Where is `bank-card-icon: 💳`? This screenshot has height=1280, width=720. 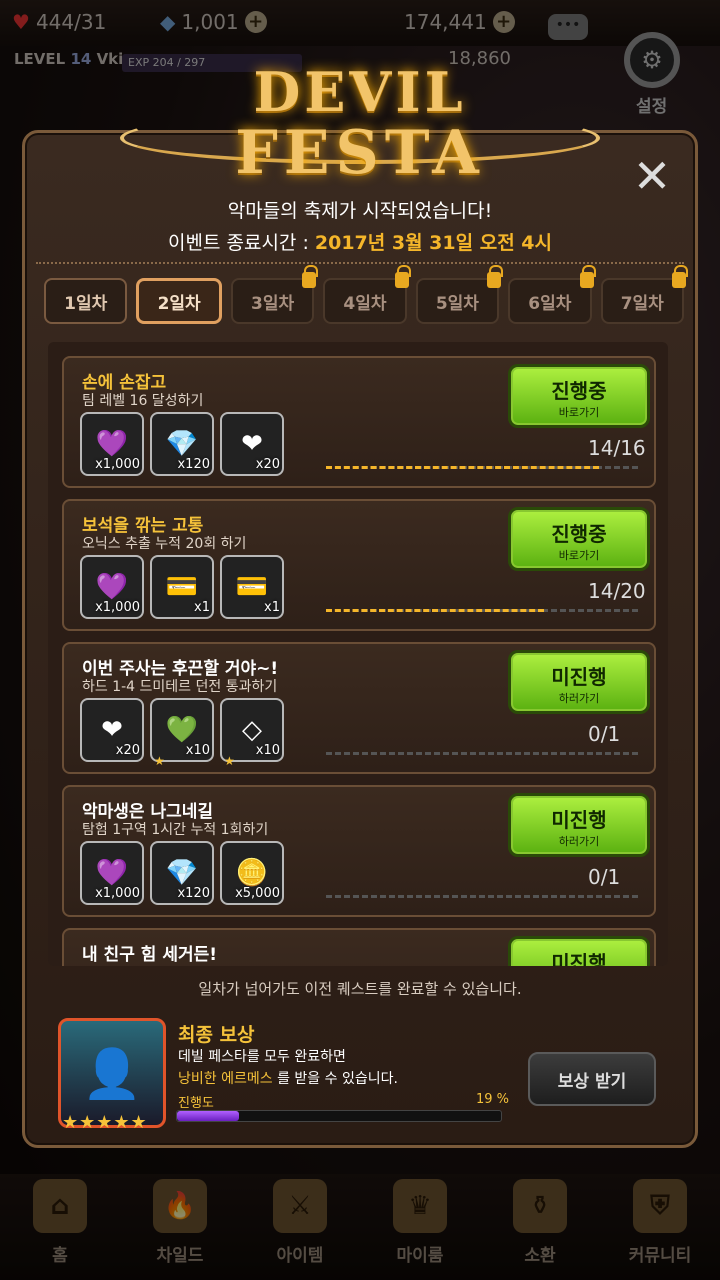
bank-card-icon: 💳 is located at coordinates (182, 587).